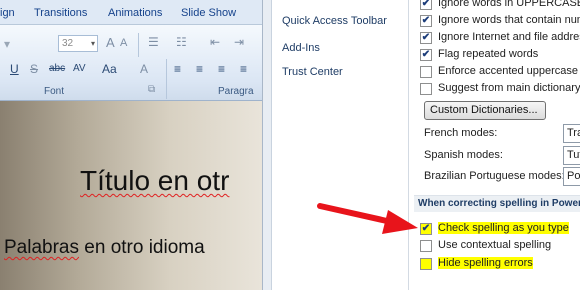 This screenshot has width=580, height=290. I want to click on tab-transitions: Transitions, so click(60, 13).